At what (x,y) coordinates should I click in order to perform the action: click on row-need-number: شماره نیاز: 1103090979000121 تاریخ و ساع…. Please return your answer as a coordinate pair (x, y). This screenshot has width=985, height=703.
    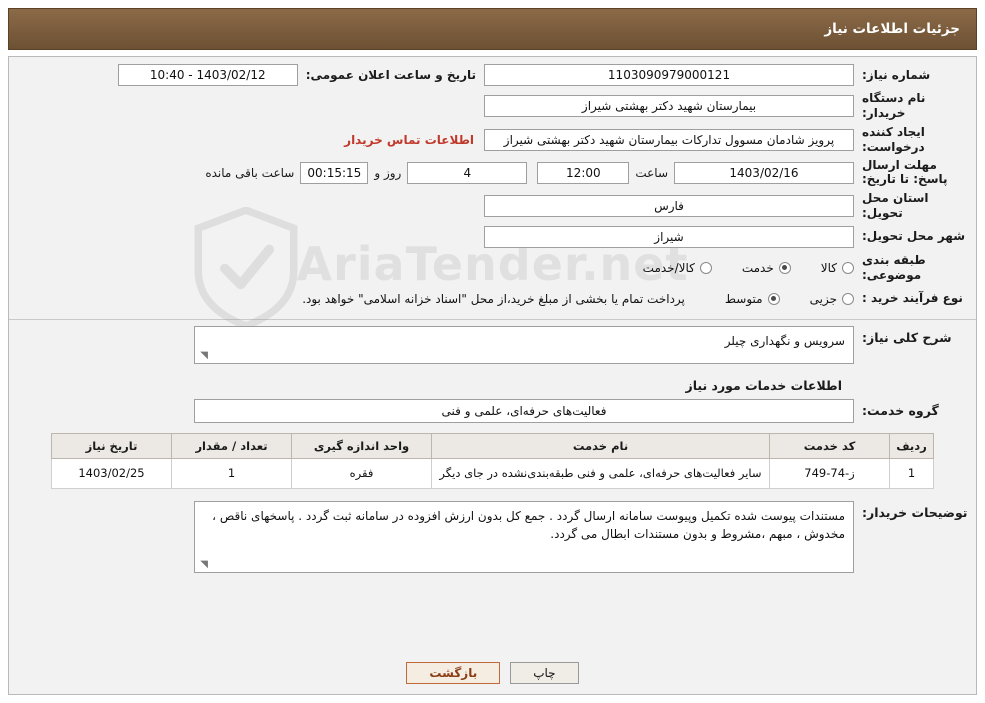
    Looking at the image, I should click on (492, 75).